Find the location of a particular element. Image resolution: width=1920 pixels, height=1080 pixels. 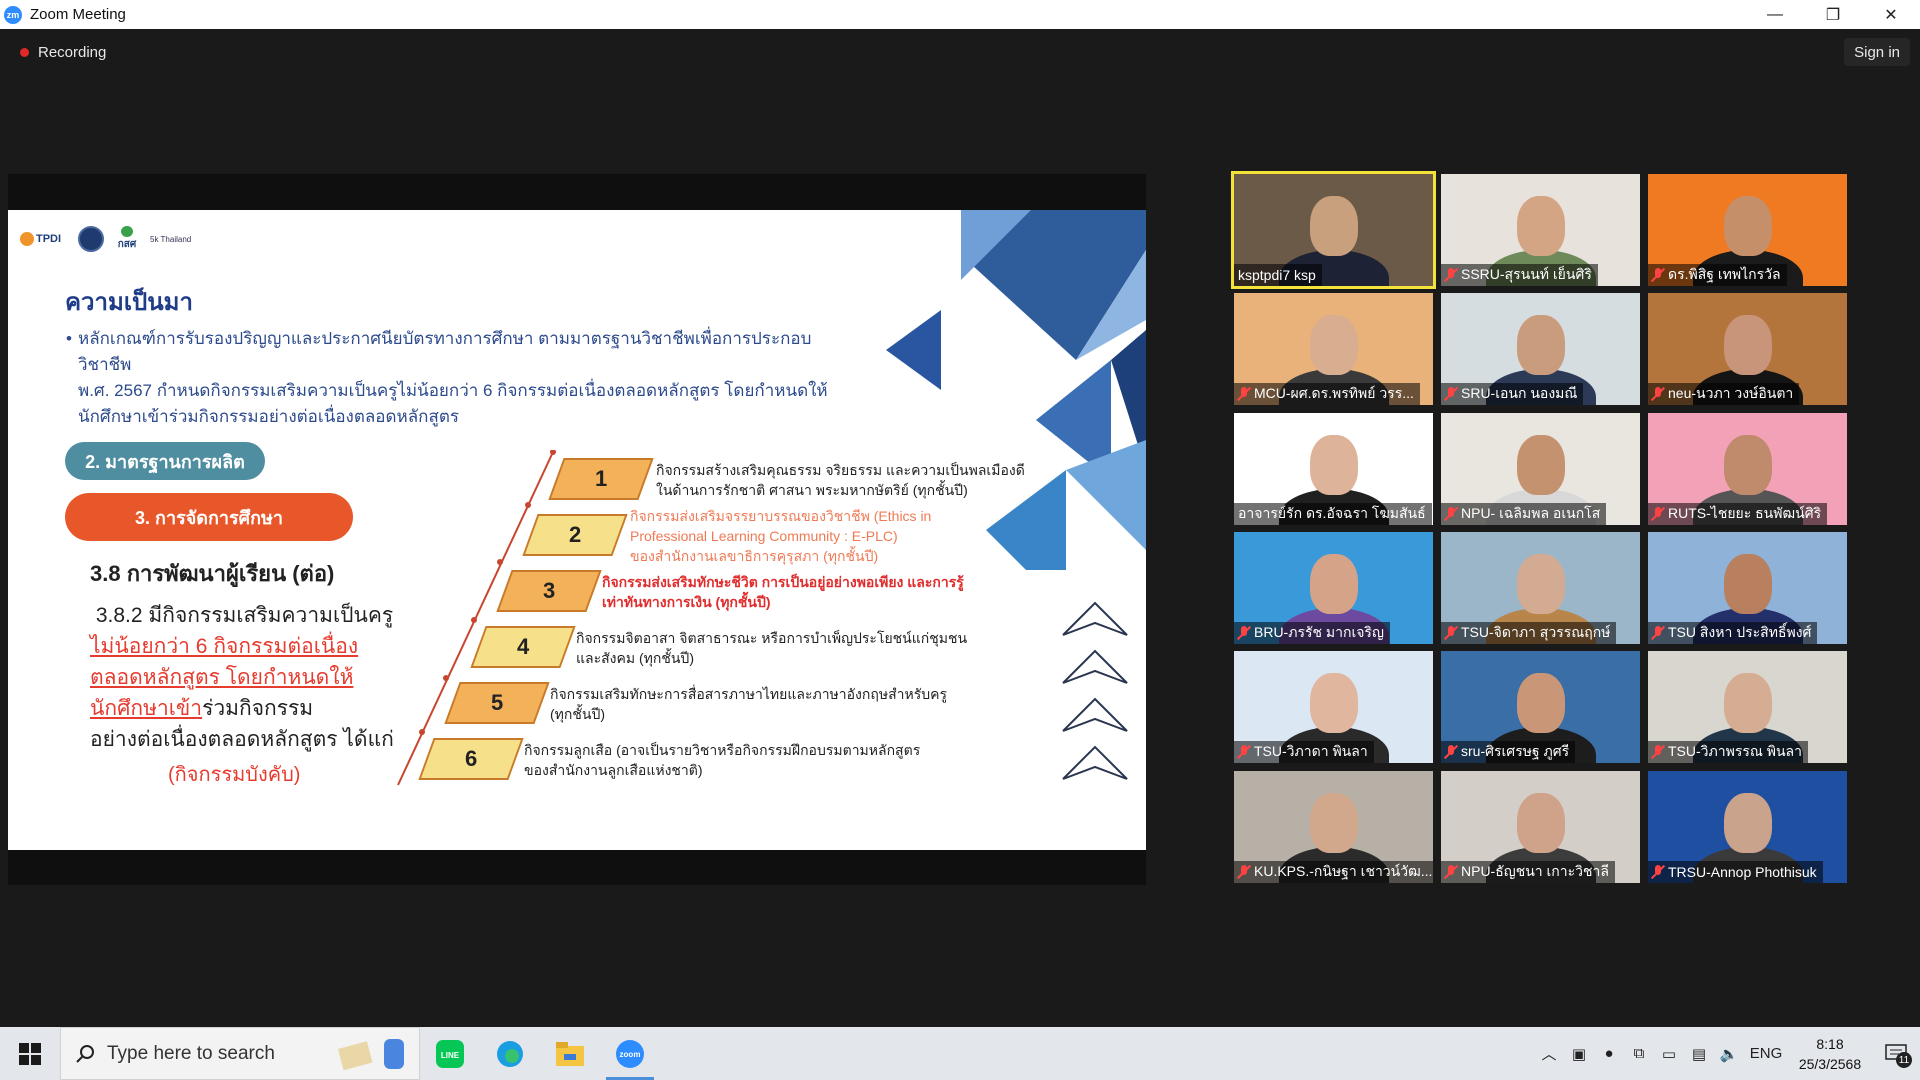

participant-name-bar: BRU-ภรรัช มากเจริญ is located at coordinates (1312, 633).